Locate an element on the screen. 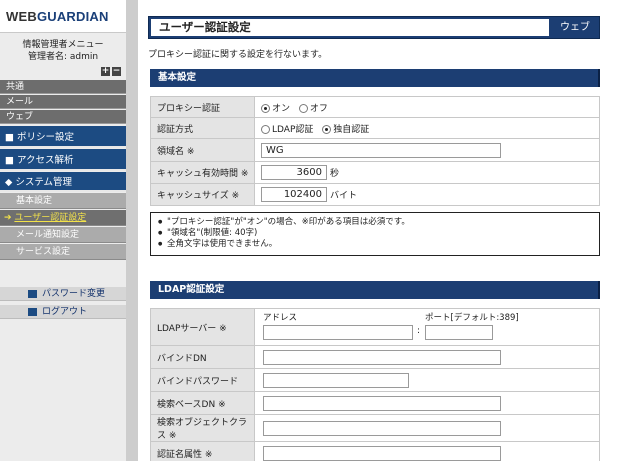  ldap-port-input is located at coordinates (459, 332).